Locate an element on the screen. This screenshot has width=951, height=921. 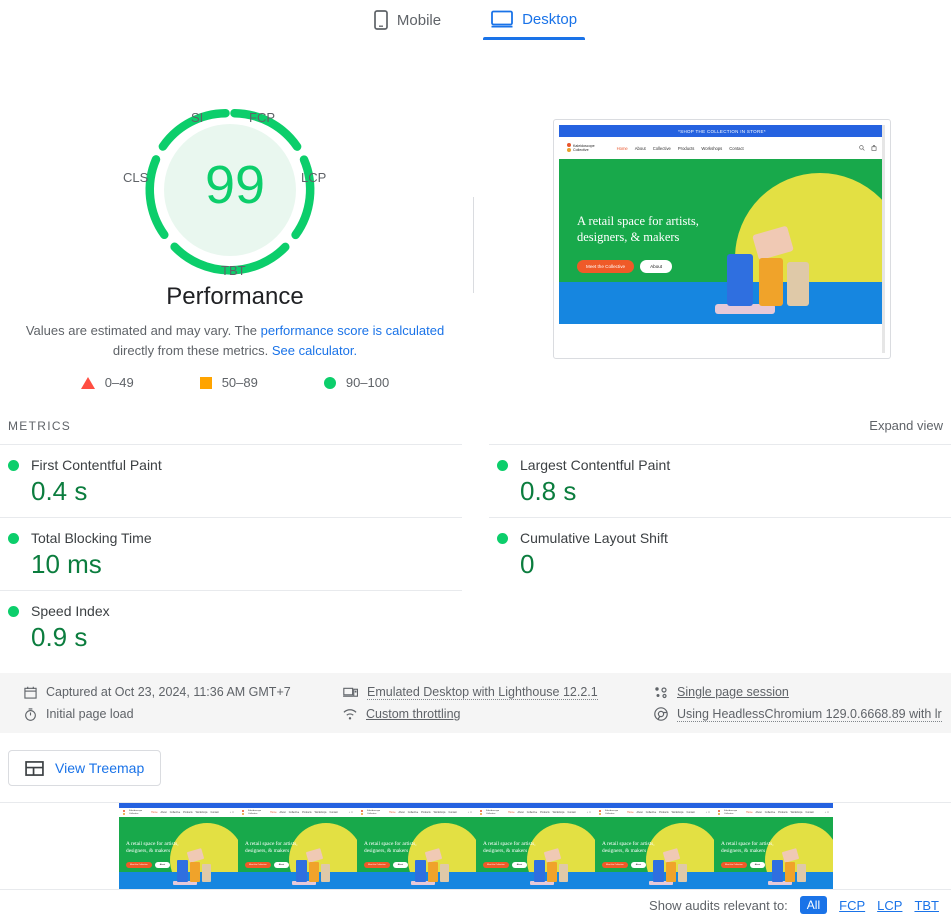
logo-mark-icon is located at coordinates (569, 148).